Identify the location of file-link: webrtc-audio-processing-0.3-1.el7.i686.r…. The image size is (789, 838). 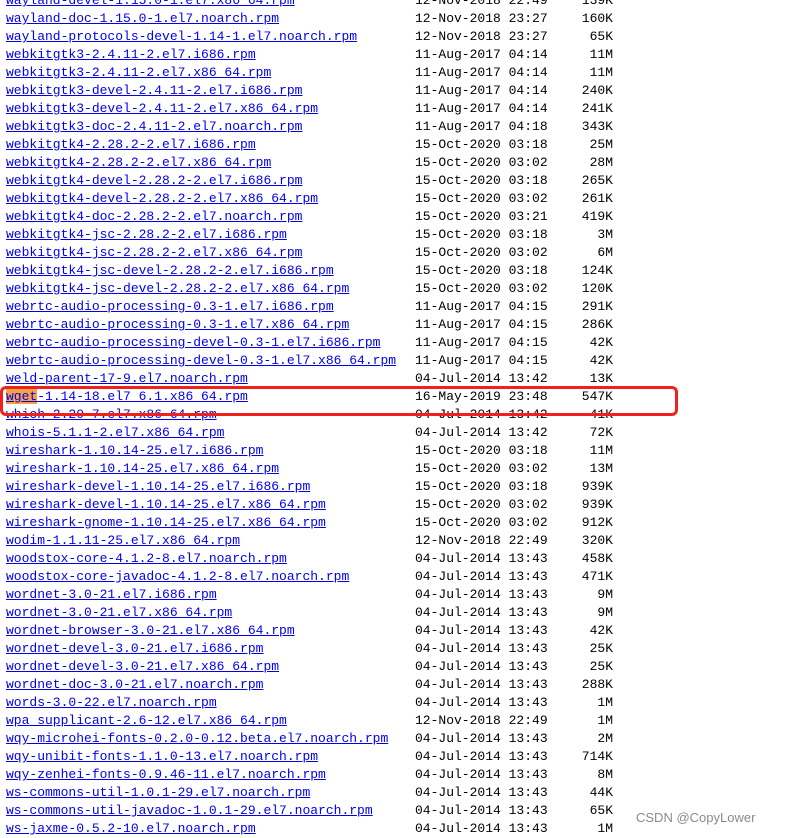
(170, 307).